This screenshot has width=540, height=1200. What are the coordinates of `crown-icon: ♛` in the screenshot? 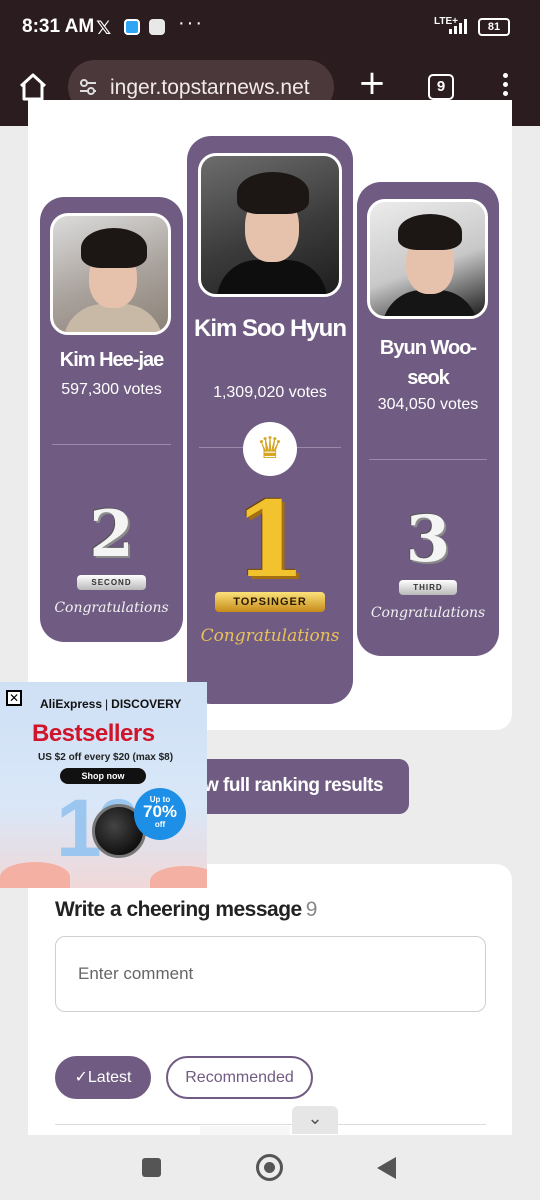 It's located at (270, 449).